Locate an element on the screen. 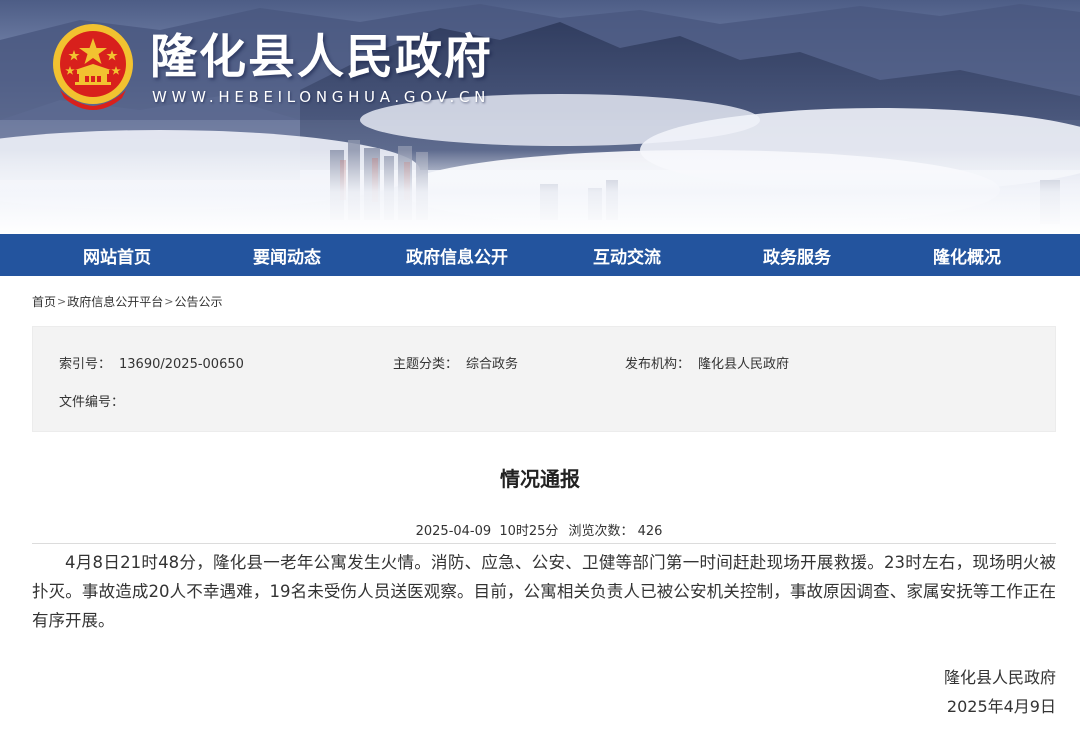  view-count-value: 426 is located at coordinates (650, 531).